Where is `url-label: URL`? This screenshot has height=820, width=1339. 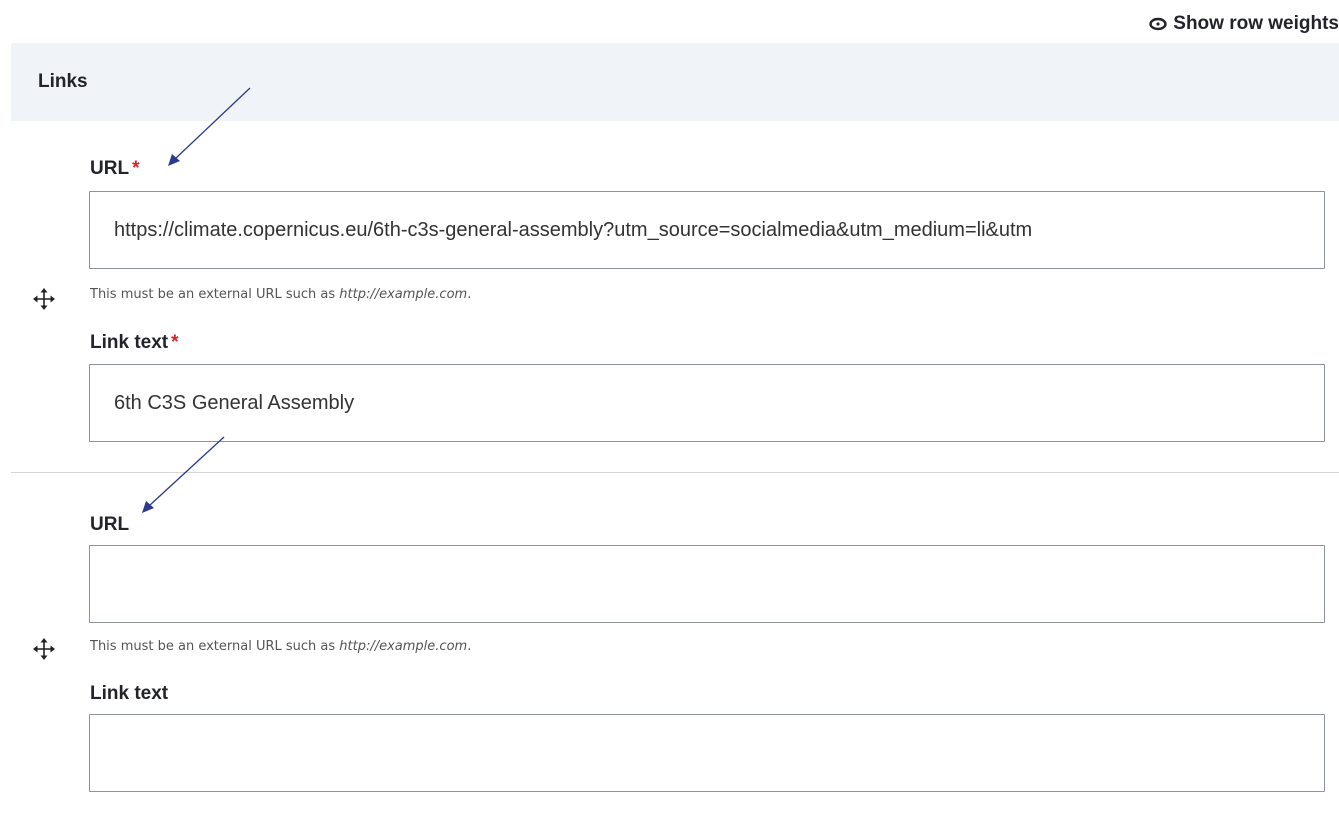
url-label: URL is located at coordinates (109, 525).